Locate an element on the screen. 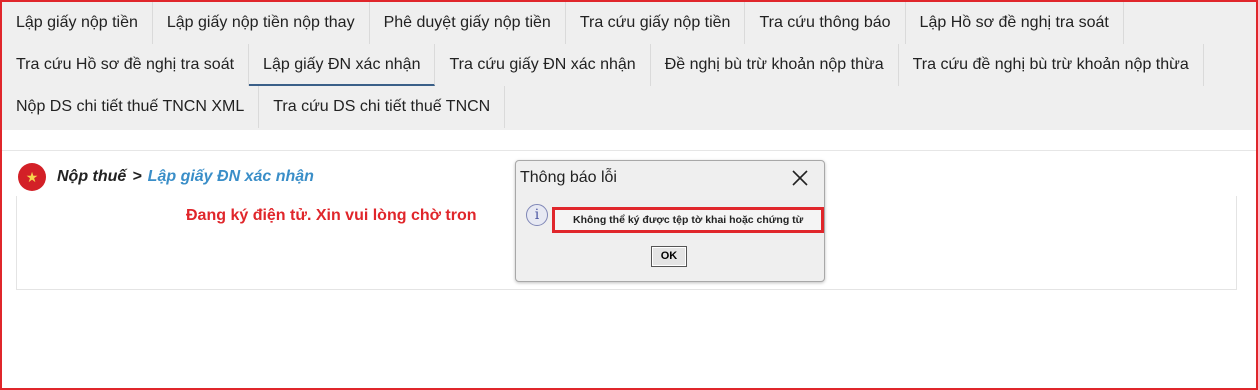 The image size is (1258, 390). tab-tra-cuu-ho-so-de-nghi-tra-soat: Tra cứu Hồ sơ đề nghị tra soát is located at coordinates (126, 65).